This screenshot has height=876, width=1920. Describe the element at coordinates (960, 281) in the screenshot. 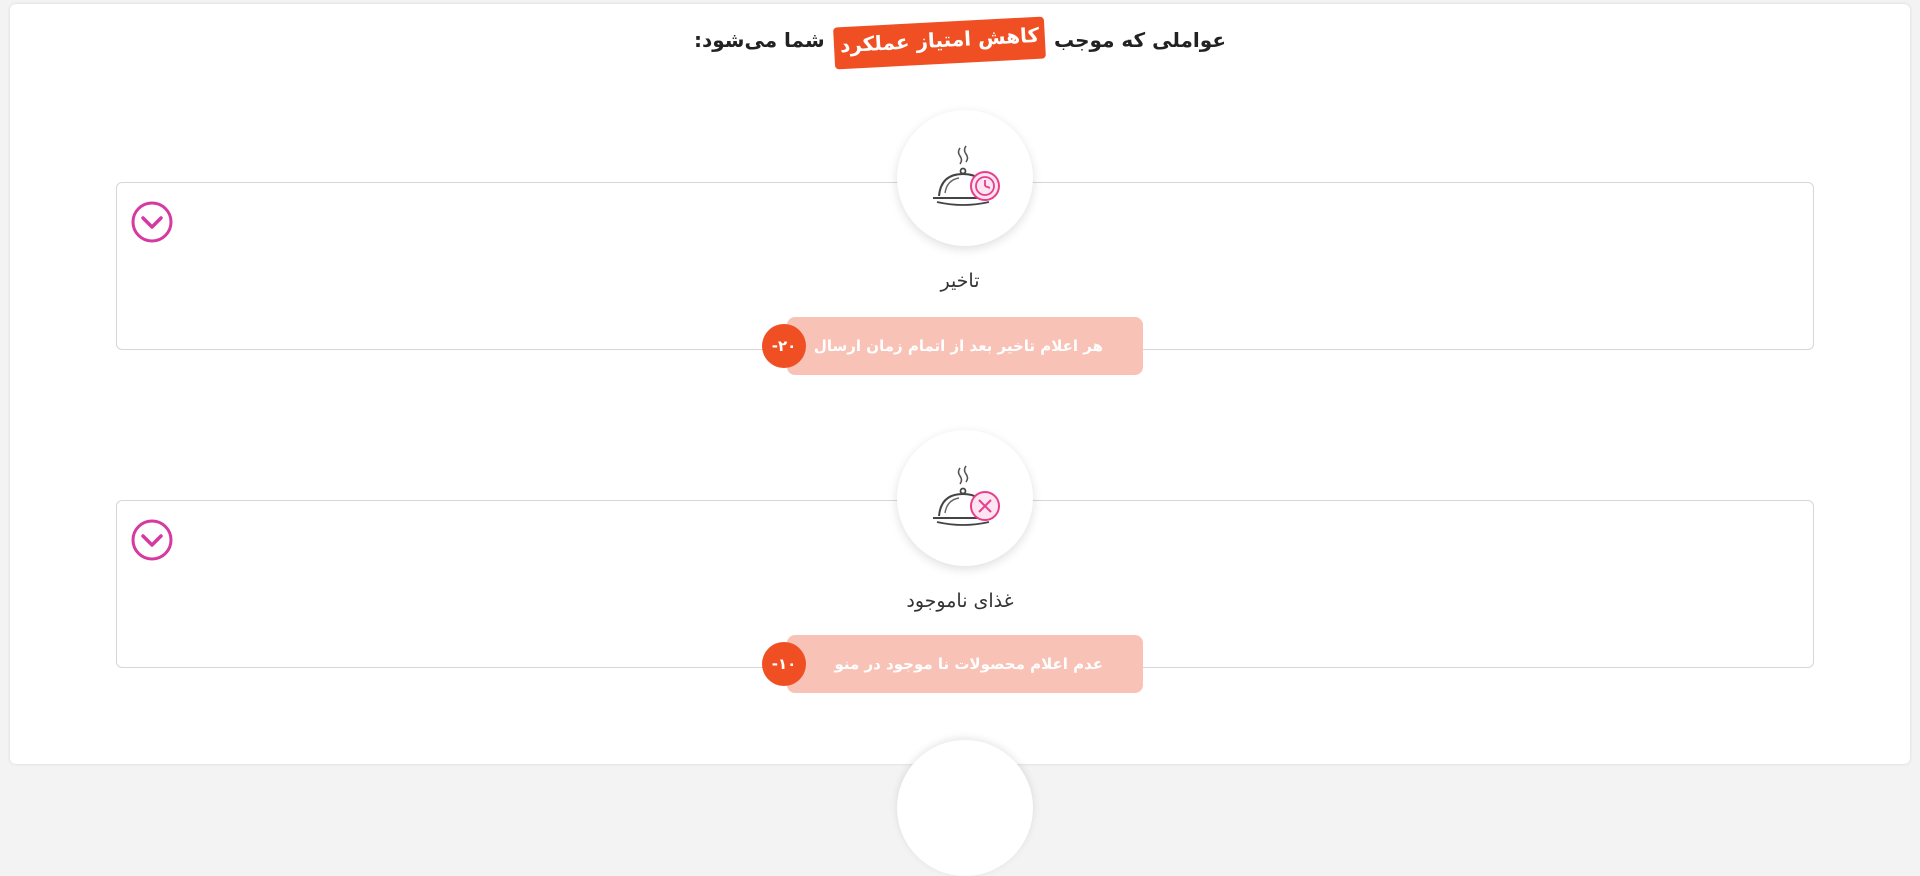

I see `factor-title-delay: تاخیر` at that location.